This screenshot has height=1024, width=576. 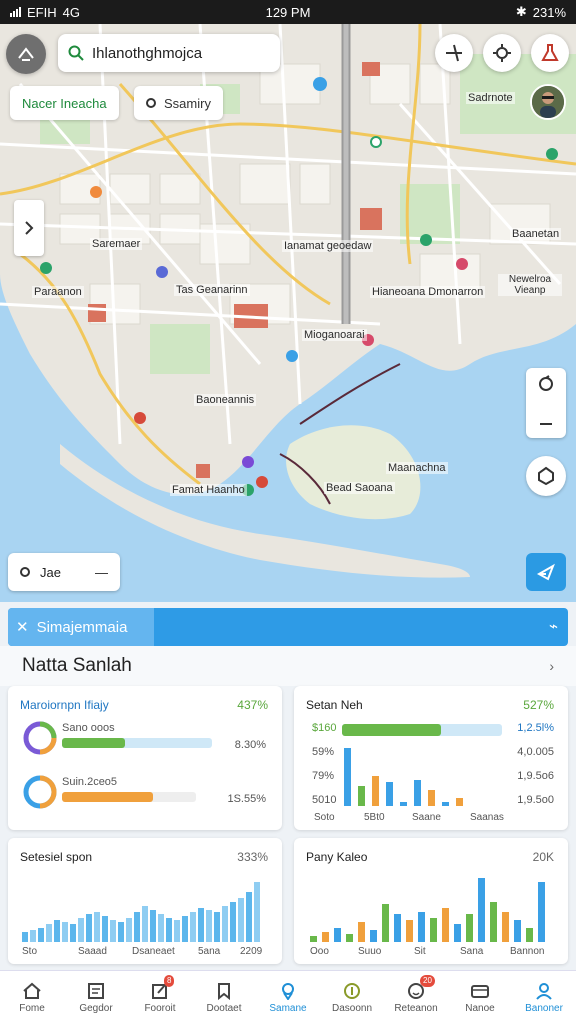 I want to click on map-label: Hianeoana Dmonarron, so click(x=428, y=292).